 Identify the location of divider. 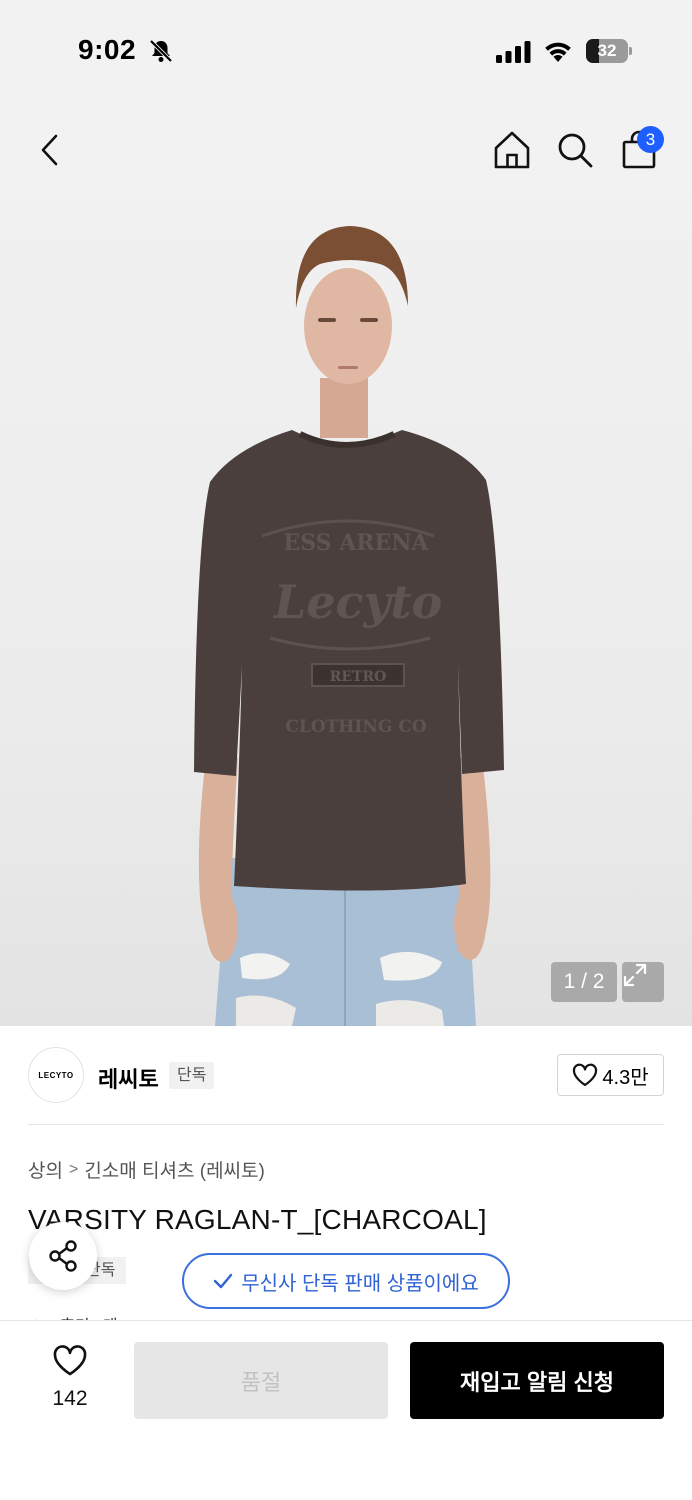
(346, 1124).